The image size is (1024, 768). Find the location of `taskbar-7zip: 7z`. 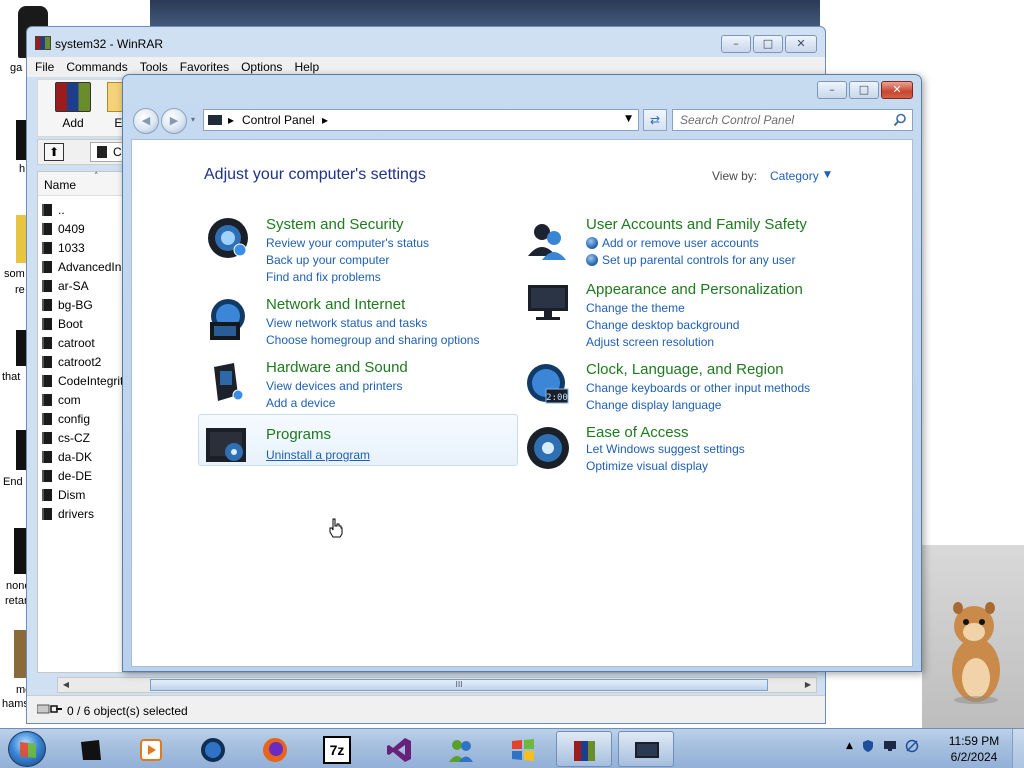

taskbar-7zip: 7z is located at coordinates (336, 749).